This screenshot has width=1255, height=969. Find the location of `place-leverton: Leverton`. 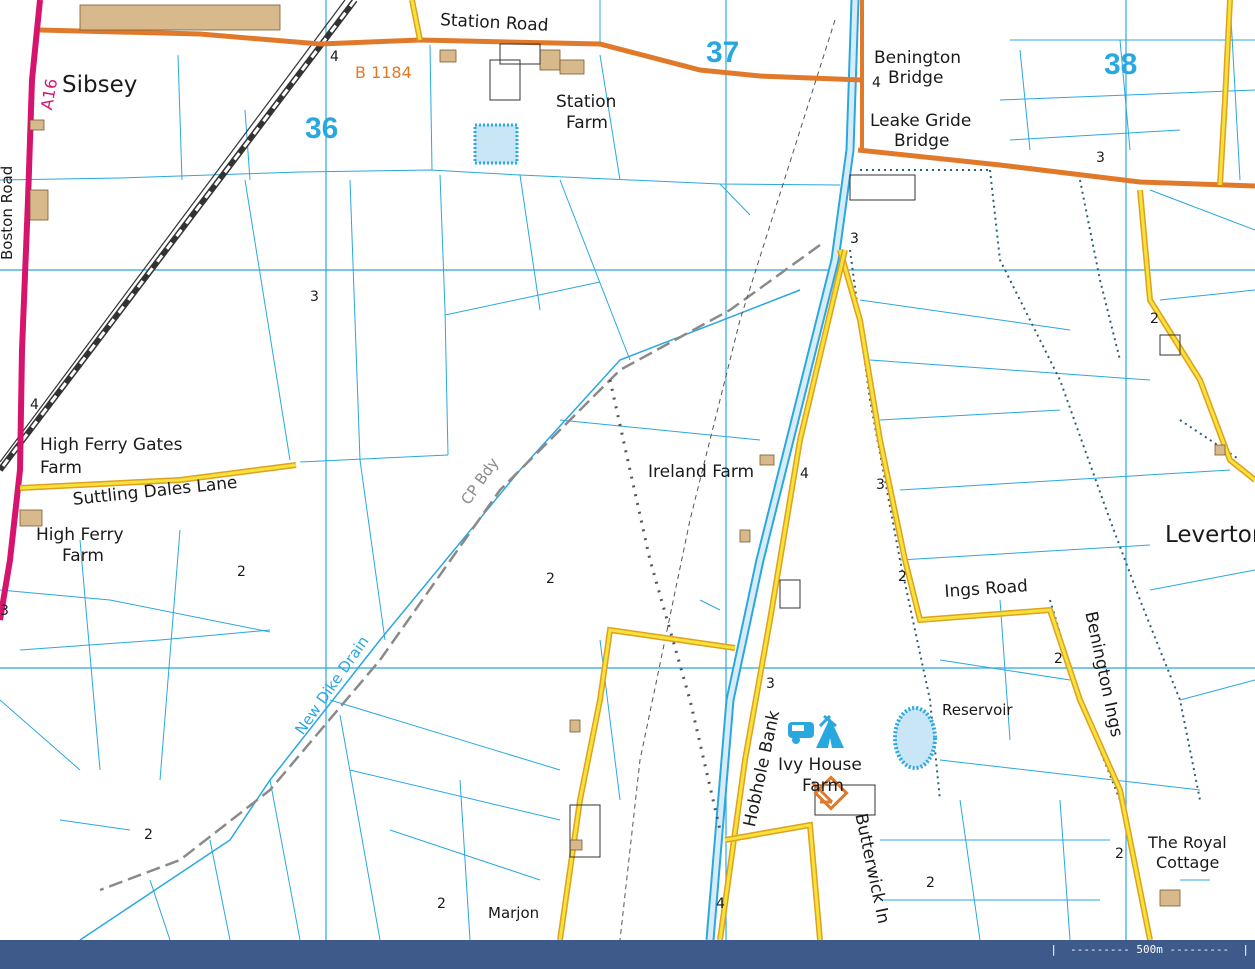

place-leverton: Leverton is located at coordinates (1210, 535).